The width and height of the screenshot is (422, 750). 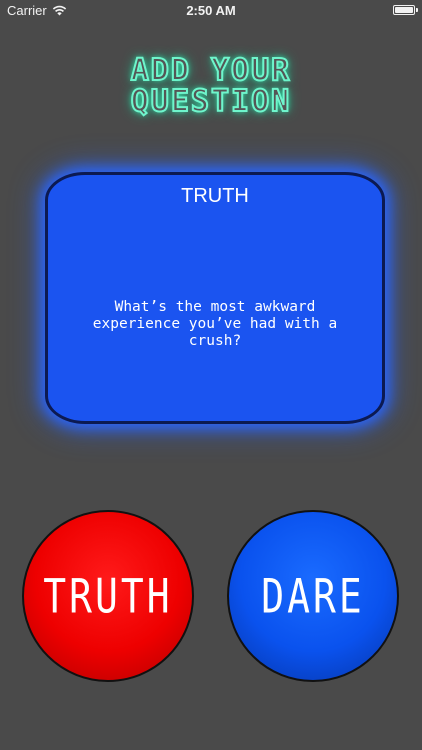 I want to click on page-title: ADD YOUR QUESTION, so click(x=211, y=86).